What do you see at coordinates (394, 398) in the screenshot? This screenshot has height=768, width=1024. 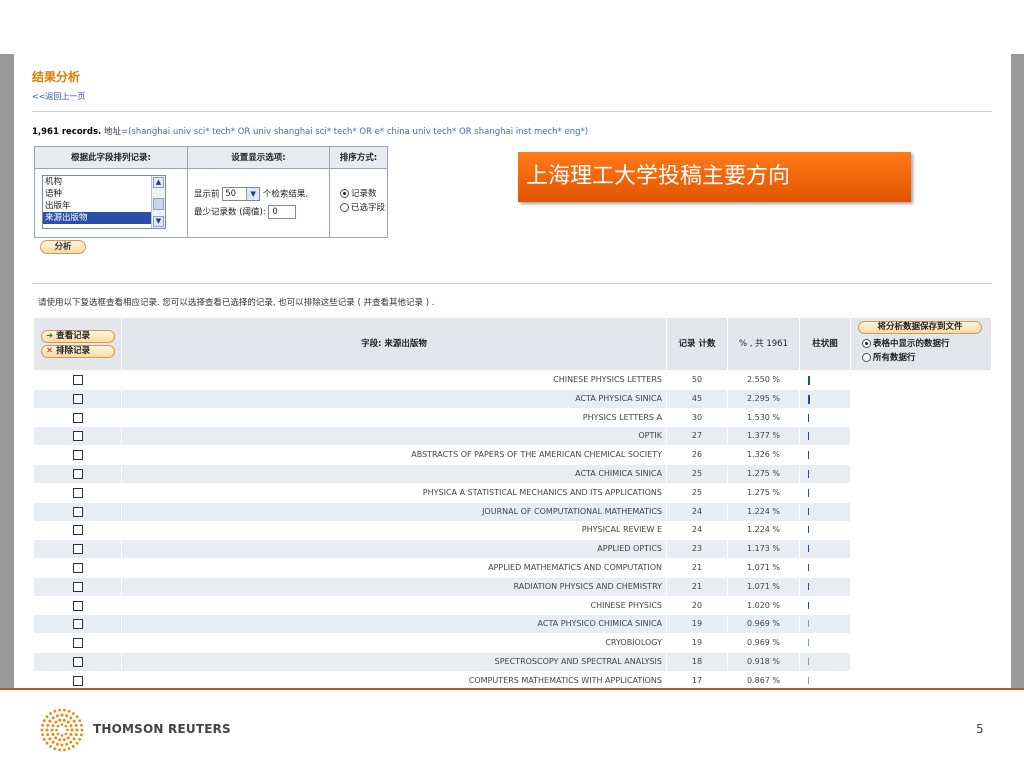 I see `row-source-title: ACTA PHYSICA SINICA` at bounding box center [394, 398].